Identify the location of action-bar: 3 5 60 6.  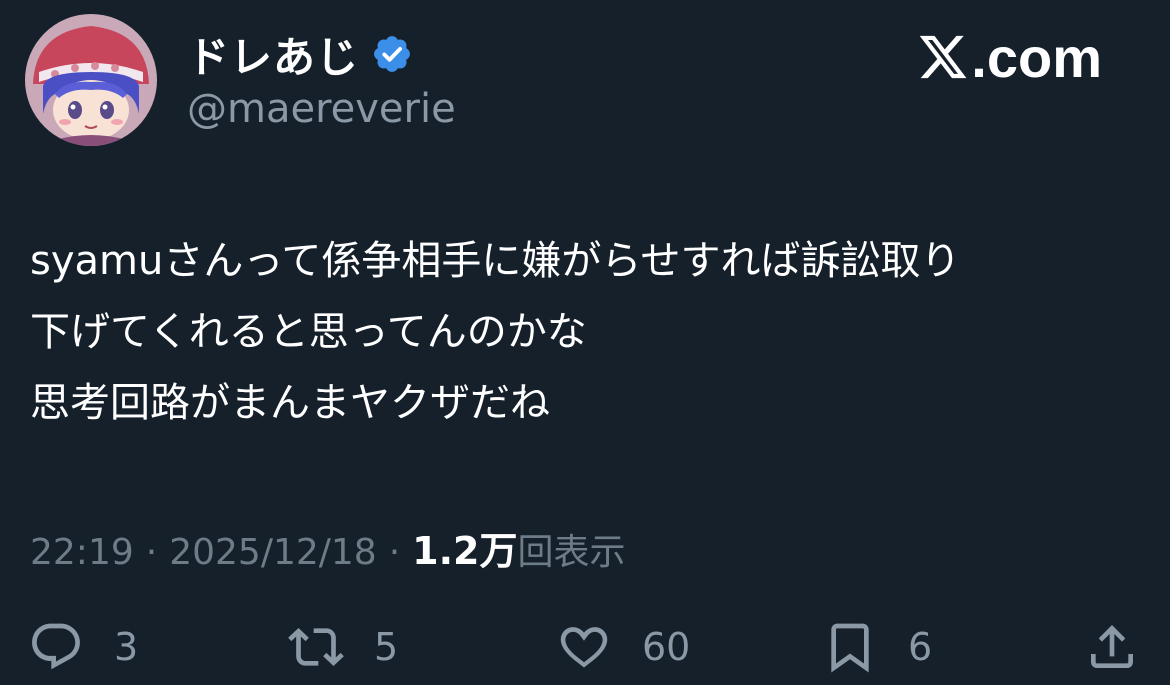
(585, 647).